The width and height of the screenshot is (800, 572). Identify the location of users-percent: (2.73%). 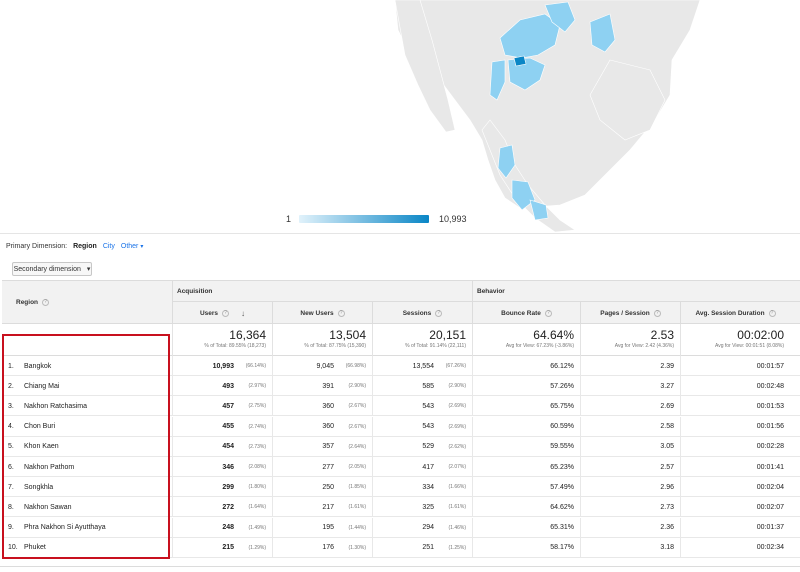
(257, 446).